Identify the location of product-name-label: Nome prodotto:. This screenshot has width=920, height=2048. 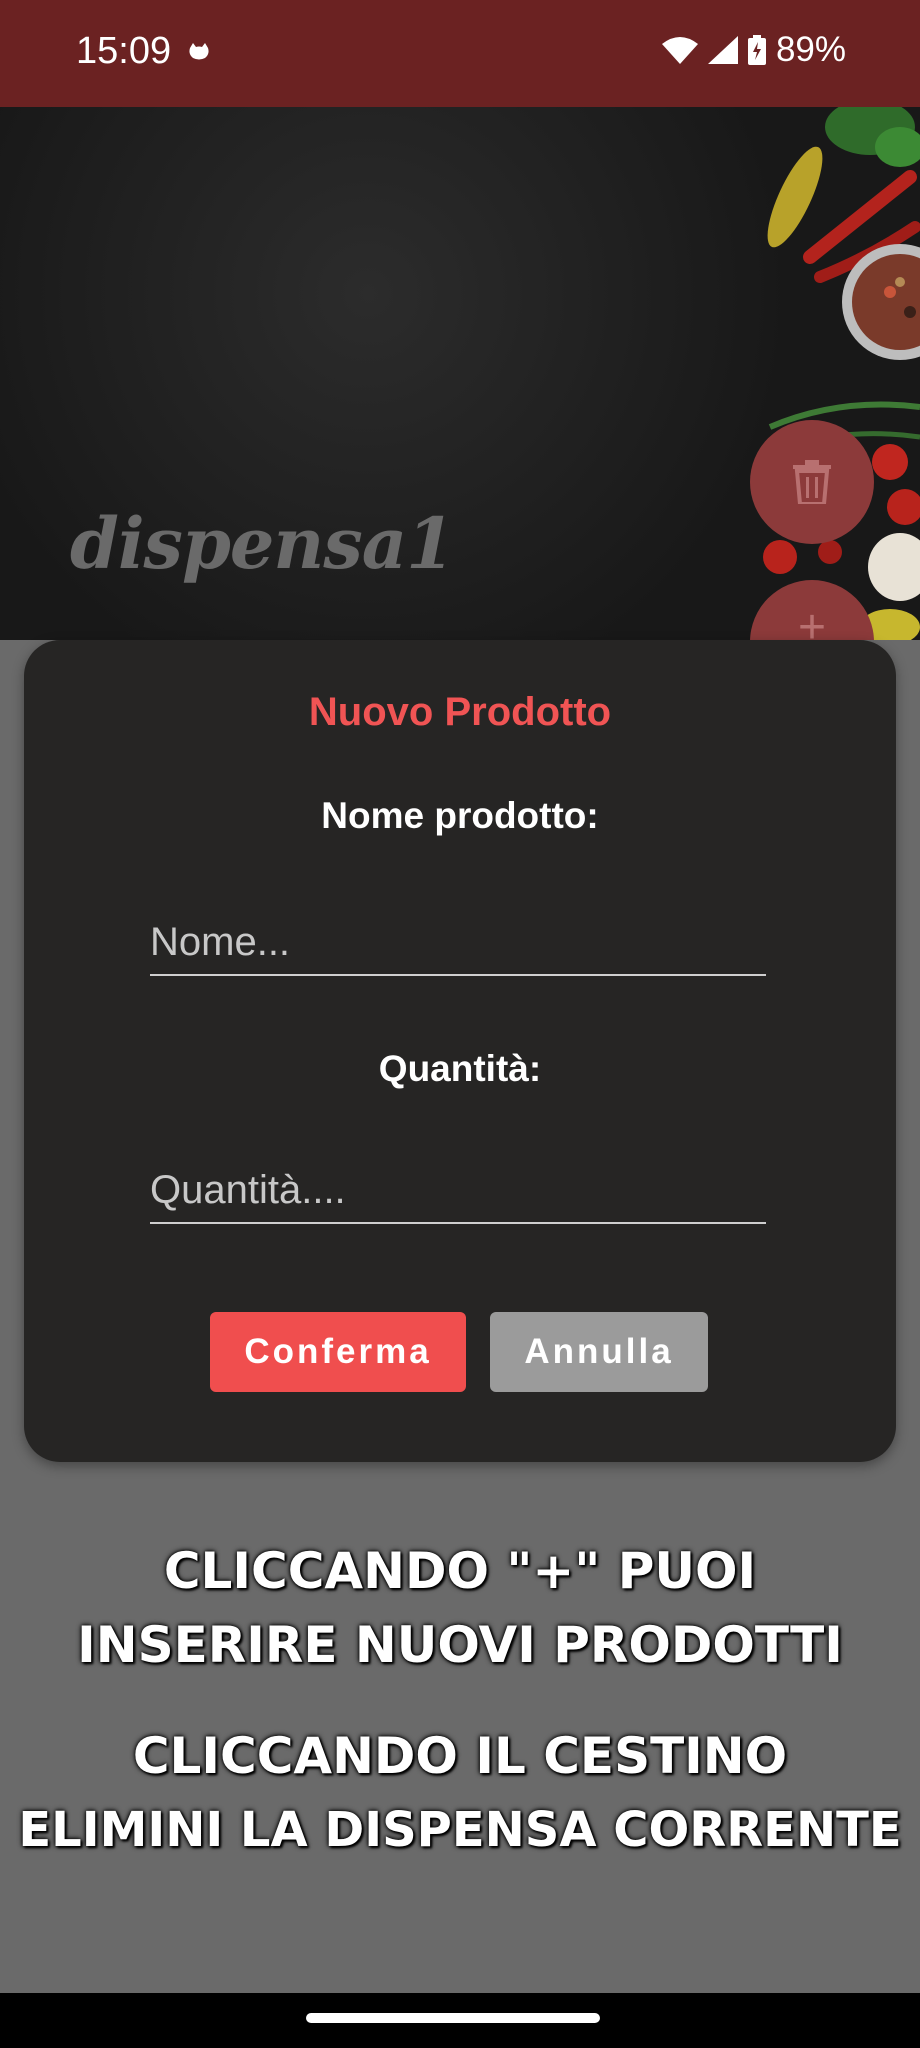
(460, 815).